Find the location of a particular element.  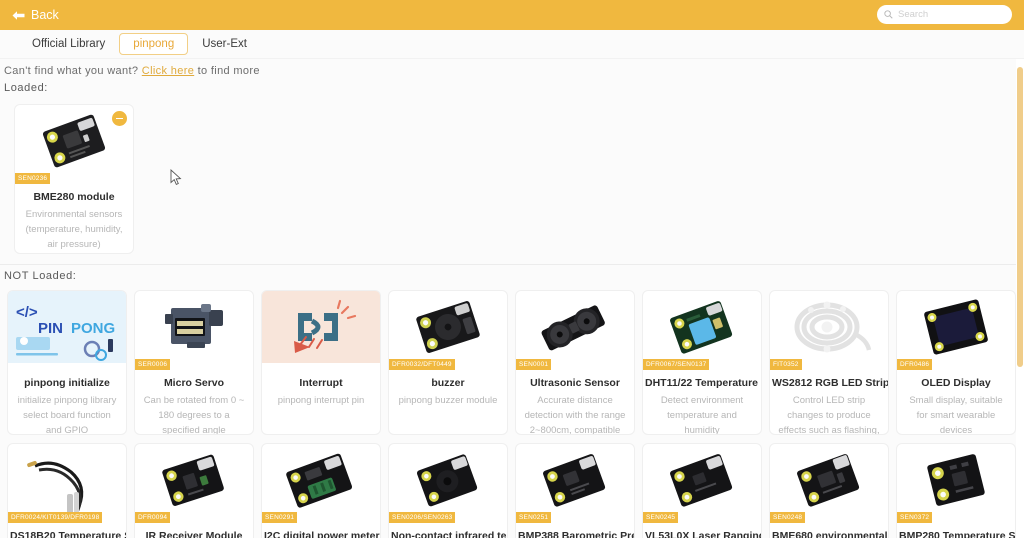

svg-text: PIN is located at coordinates (50, 328).